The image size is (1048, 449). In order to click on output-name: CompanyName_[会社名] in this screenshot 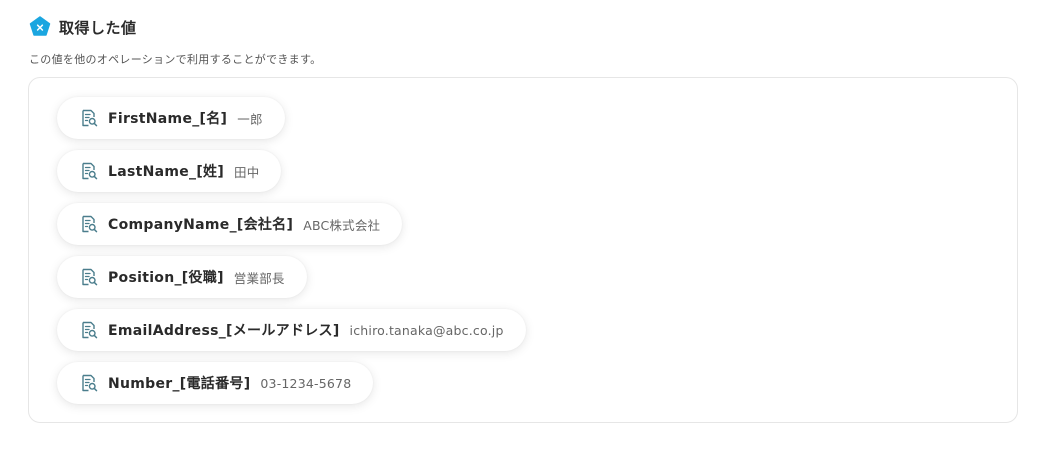, I will do `click(201, 225)`.